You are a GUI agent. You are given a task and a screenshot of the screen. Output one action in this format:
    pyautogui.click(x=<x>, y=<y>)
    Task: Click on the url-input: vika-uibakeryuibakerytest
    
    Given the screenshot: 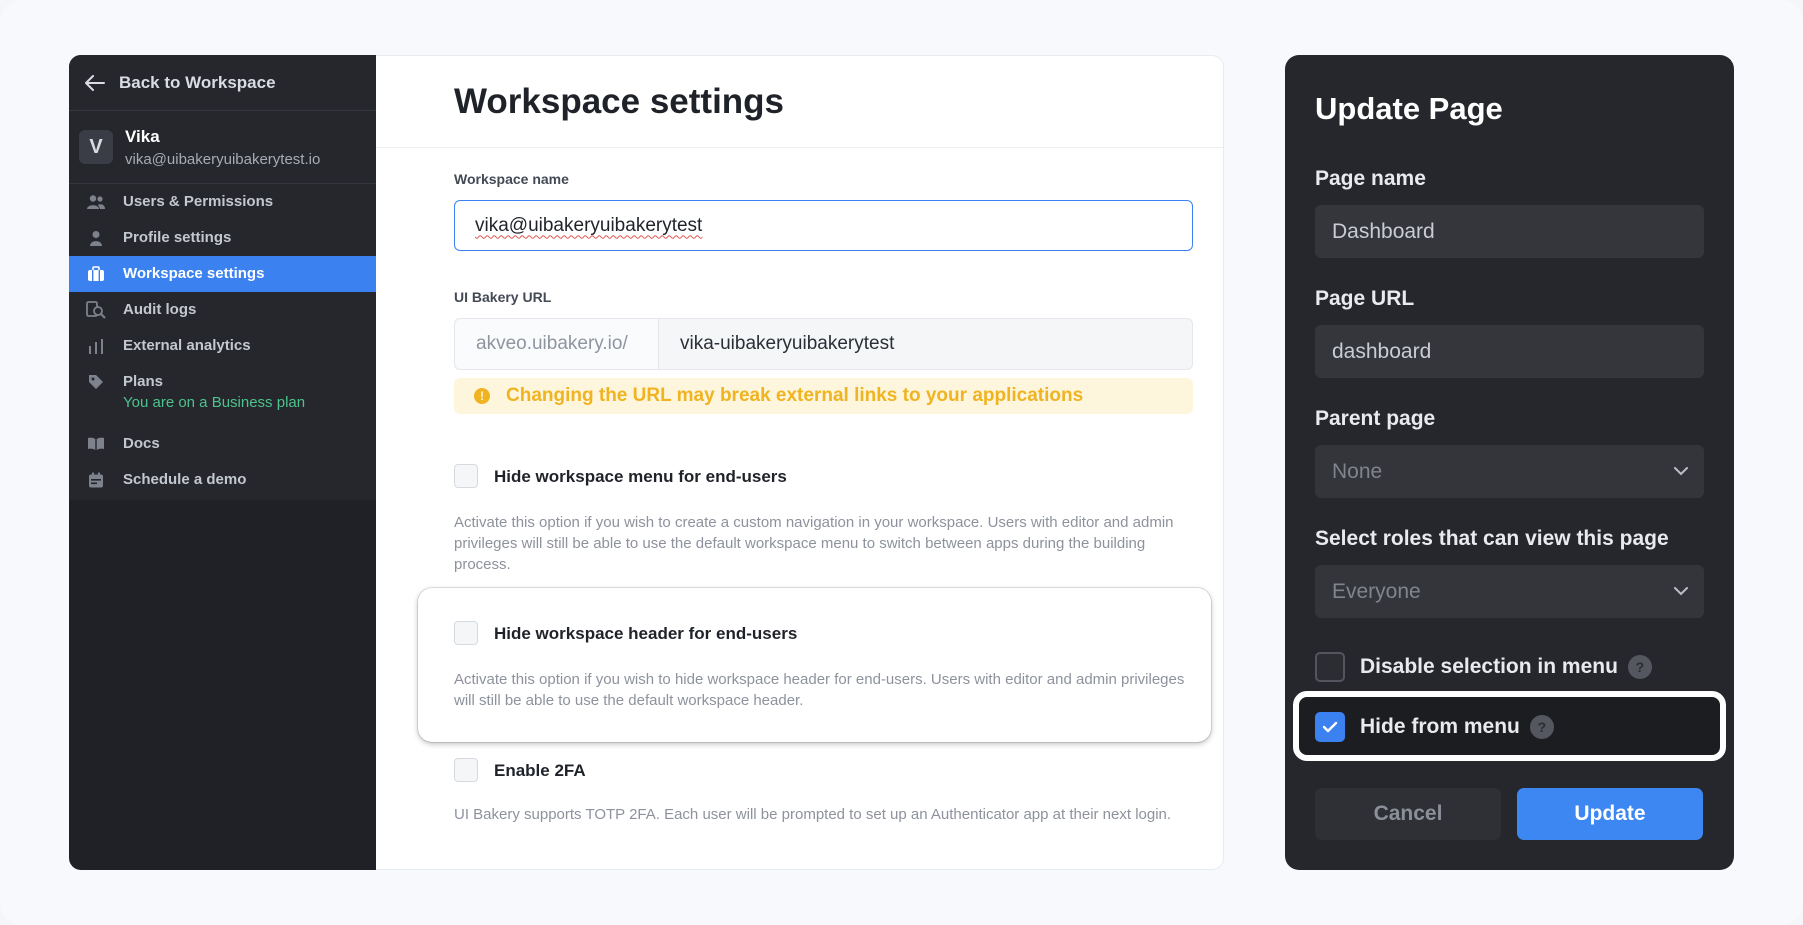 What is the action you would take?
    pyautogui.click(x=925, y=344)
    